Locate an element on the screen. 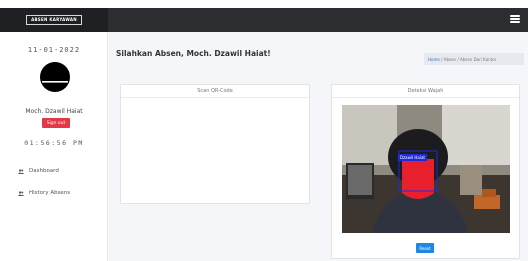 The image size is (528, 261). sidebar-item-dashboard: Dashboard is located at coordinates (38, 171).